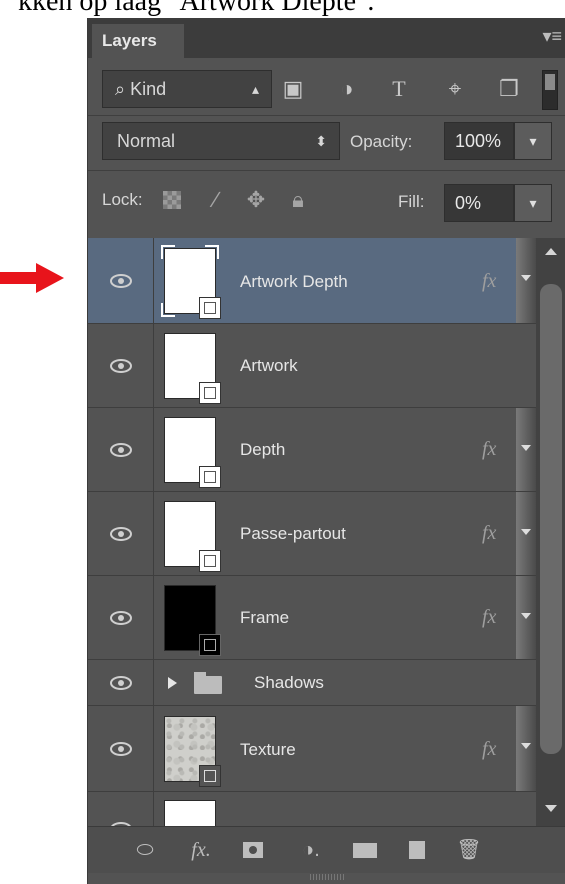 Image resolution: width=565 pixels, height=884 pixels. What do you see at coordinates (122, 199) in the screenshot?
I see `lock-label: Lock:` at bounding box center [122, 199].